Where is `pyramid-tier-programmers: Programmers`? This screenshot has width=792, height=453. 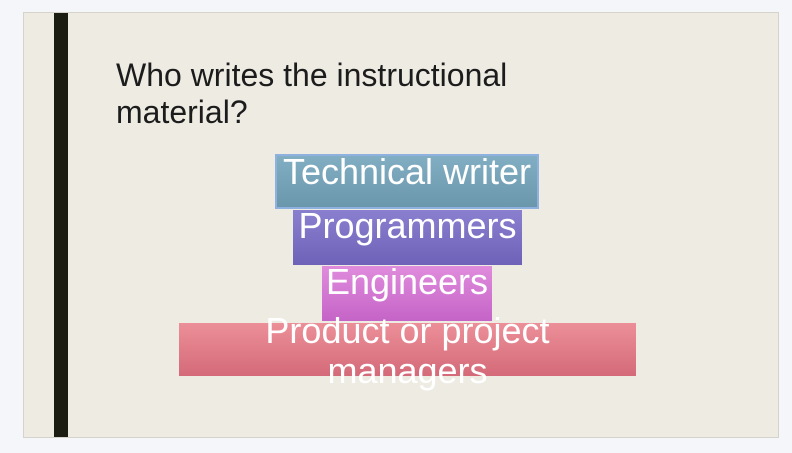 pyramid-tier-programmers: Programmers is located at coordinates (407, 235).